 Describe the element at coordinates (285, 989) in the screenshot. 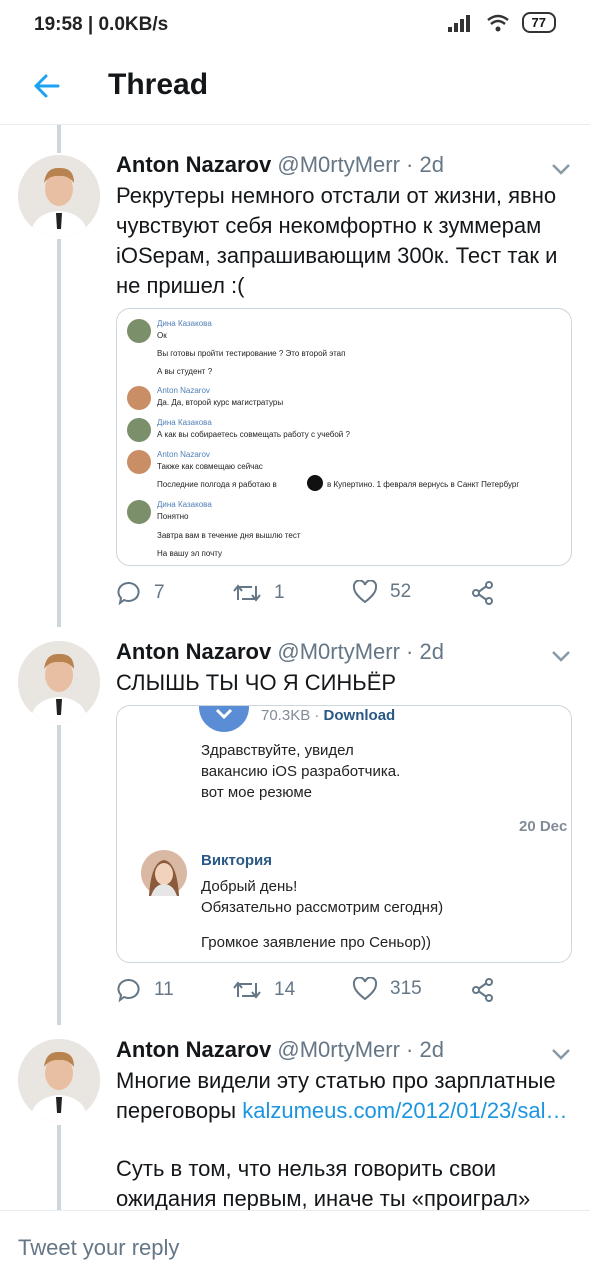

I see `retweet-count: 14` at that location.